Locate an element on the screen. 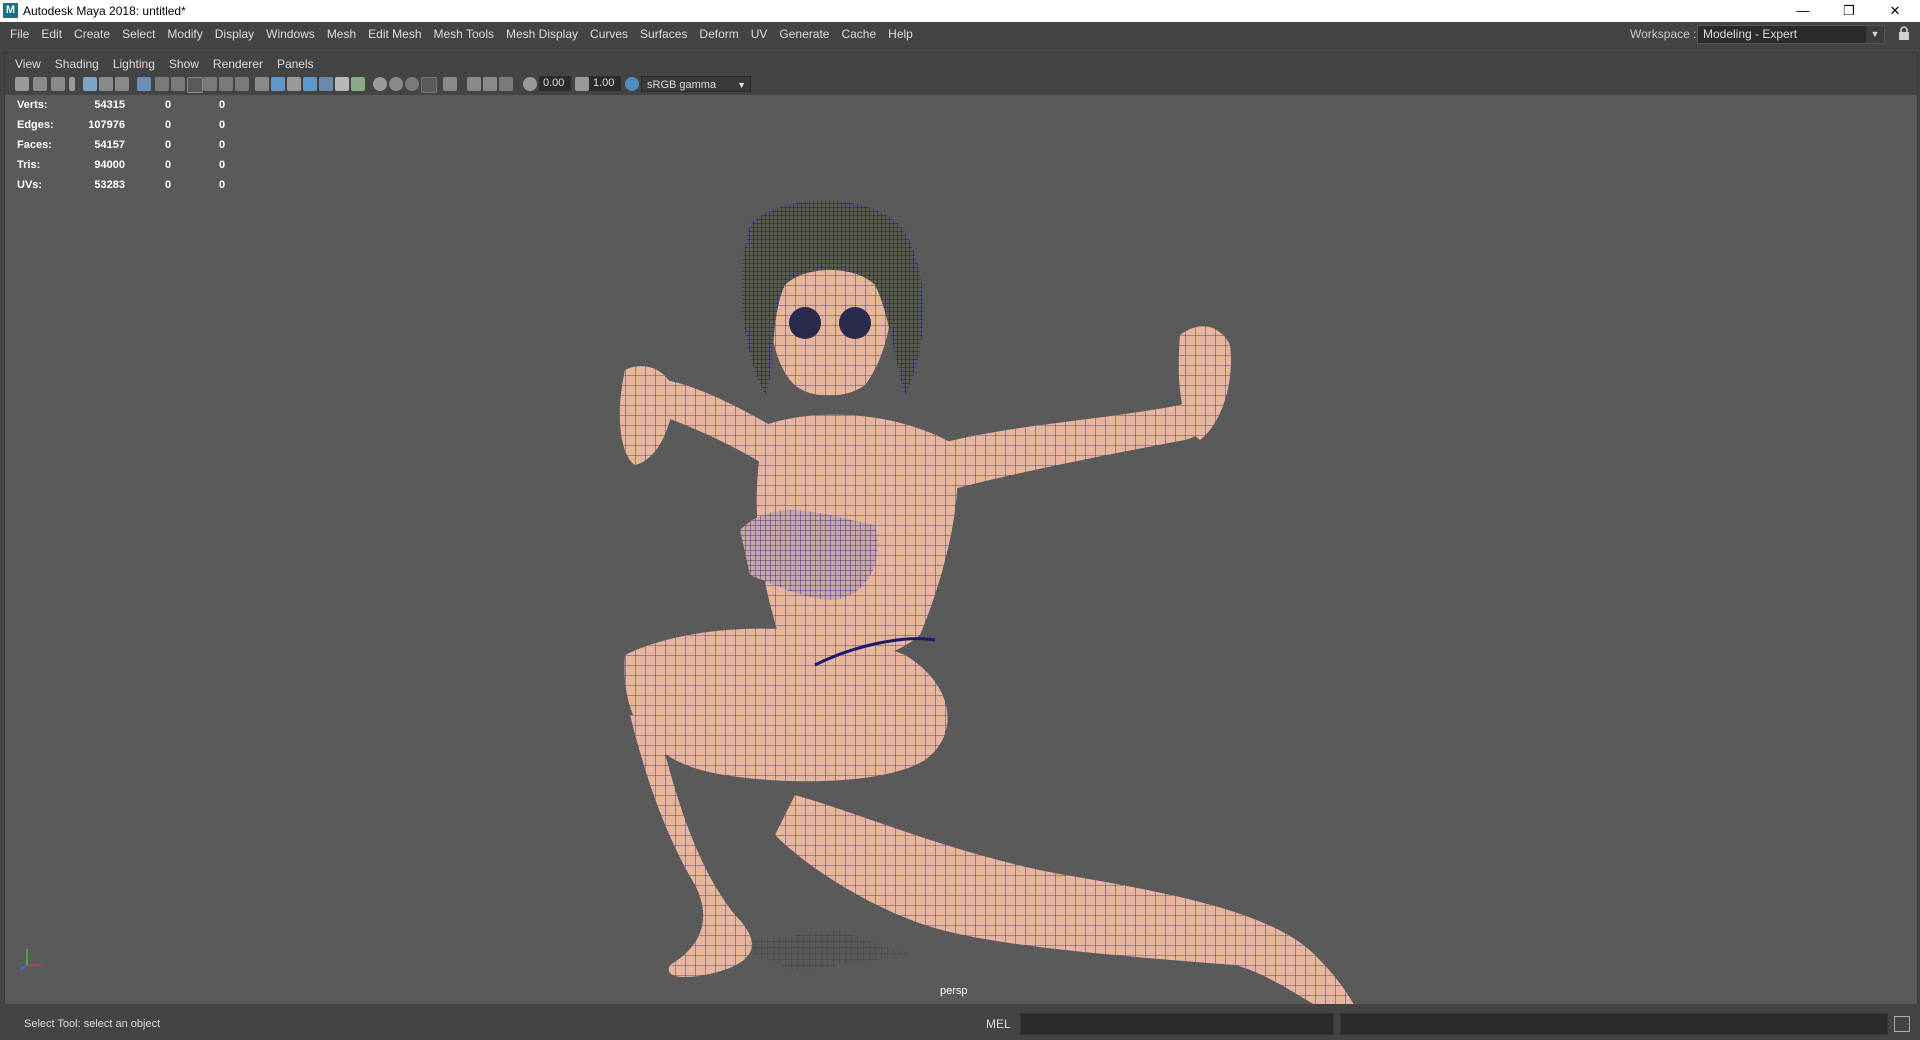  backface-culling-icon is located at coordinates (506, 84).